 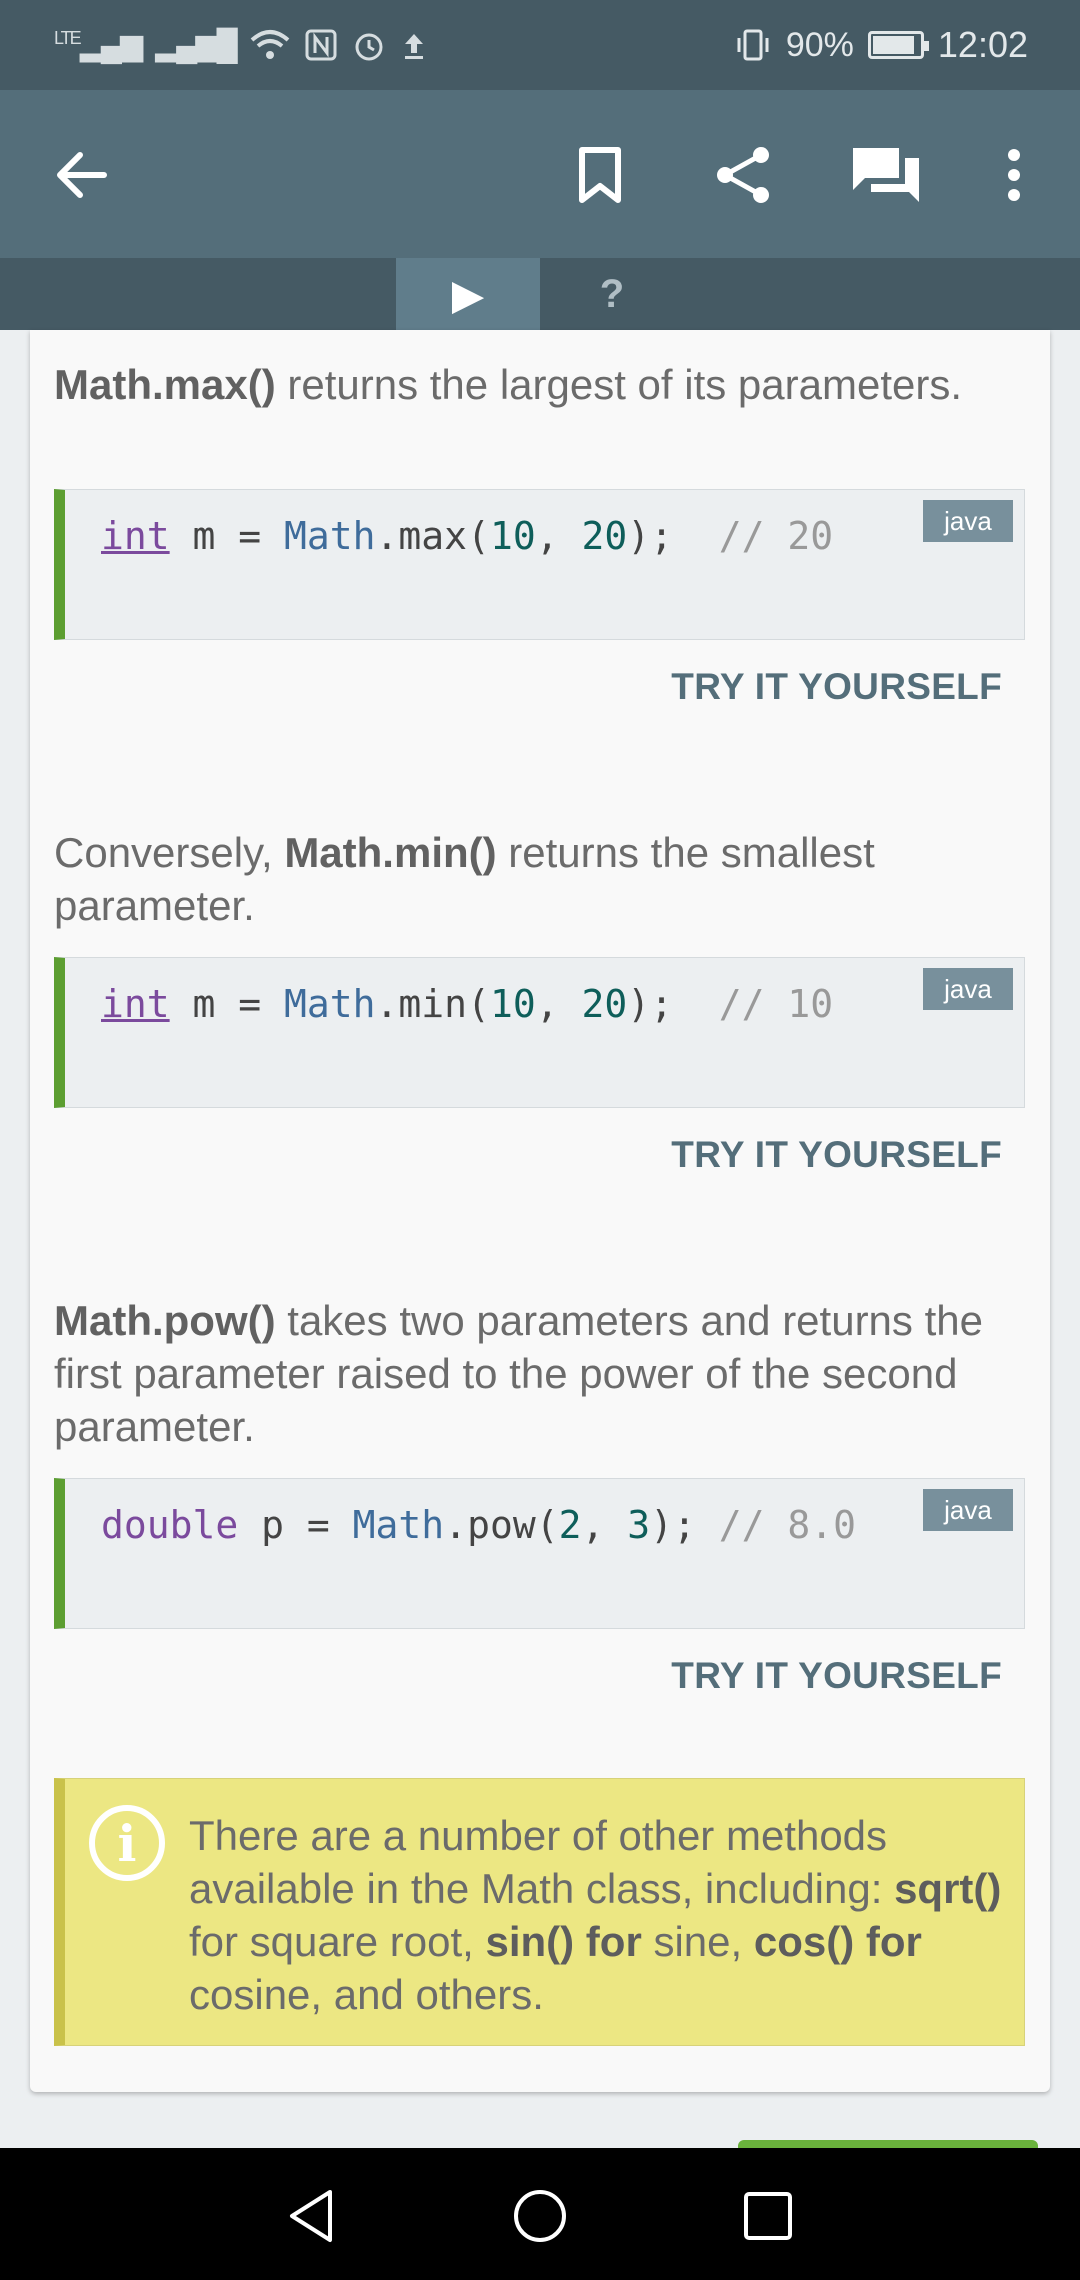 I want to click on lesson-tab-strip: ▶ ?, so click(x=540, y=294).